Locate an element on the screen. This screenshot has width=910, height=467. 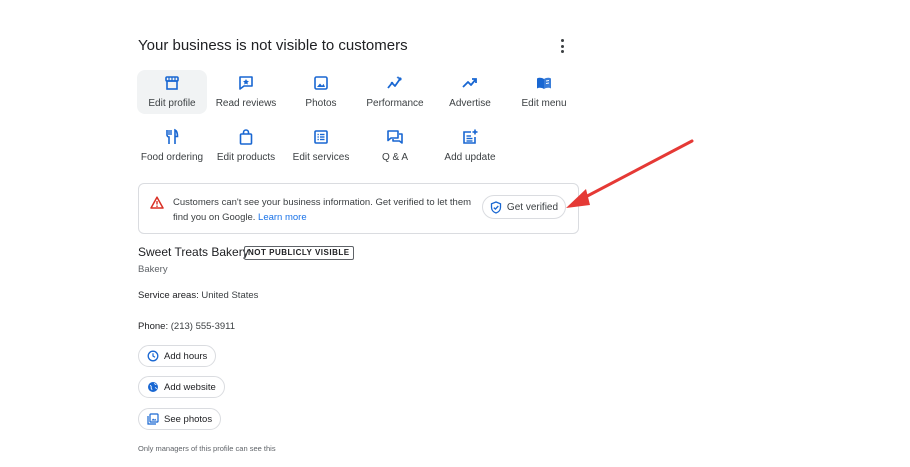
food-ordering-label: Food ordering is located at coordinates (172, 157).